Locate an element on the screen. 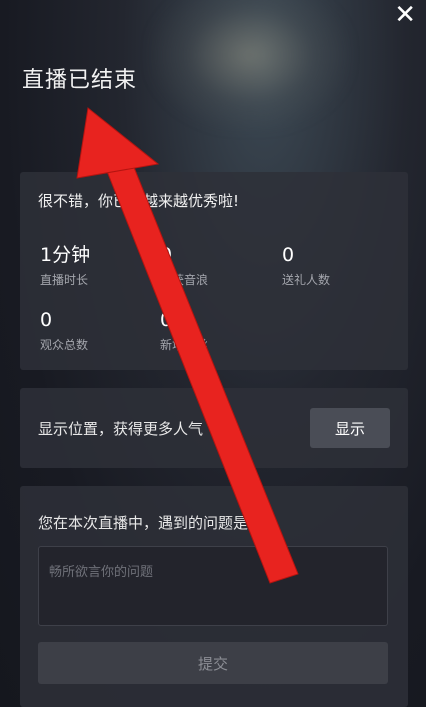 The height and width of the screenshot is (707, 426). stat-gifters: 0 送礼人数 is located at coordinates (306, 266).